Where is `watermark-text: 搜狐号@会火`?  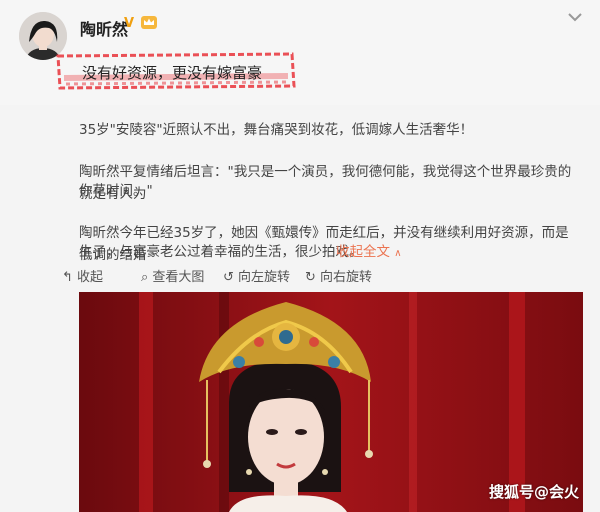
watermark-text: 搜狐号@会火 is located at coordinates (534, 492).